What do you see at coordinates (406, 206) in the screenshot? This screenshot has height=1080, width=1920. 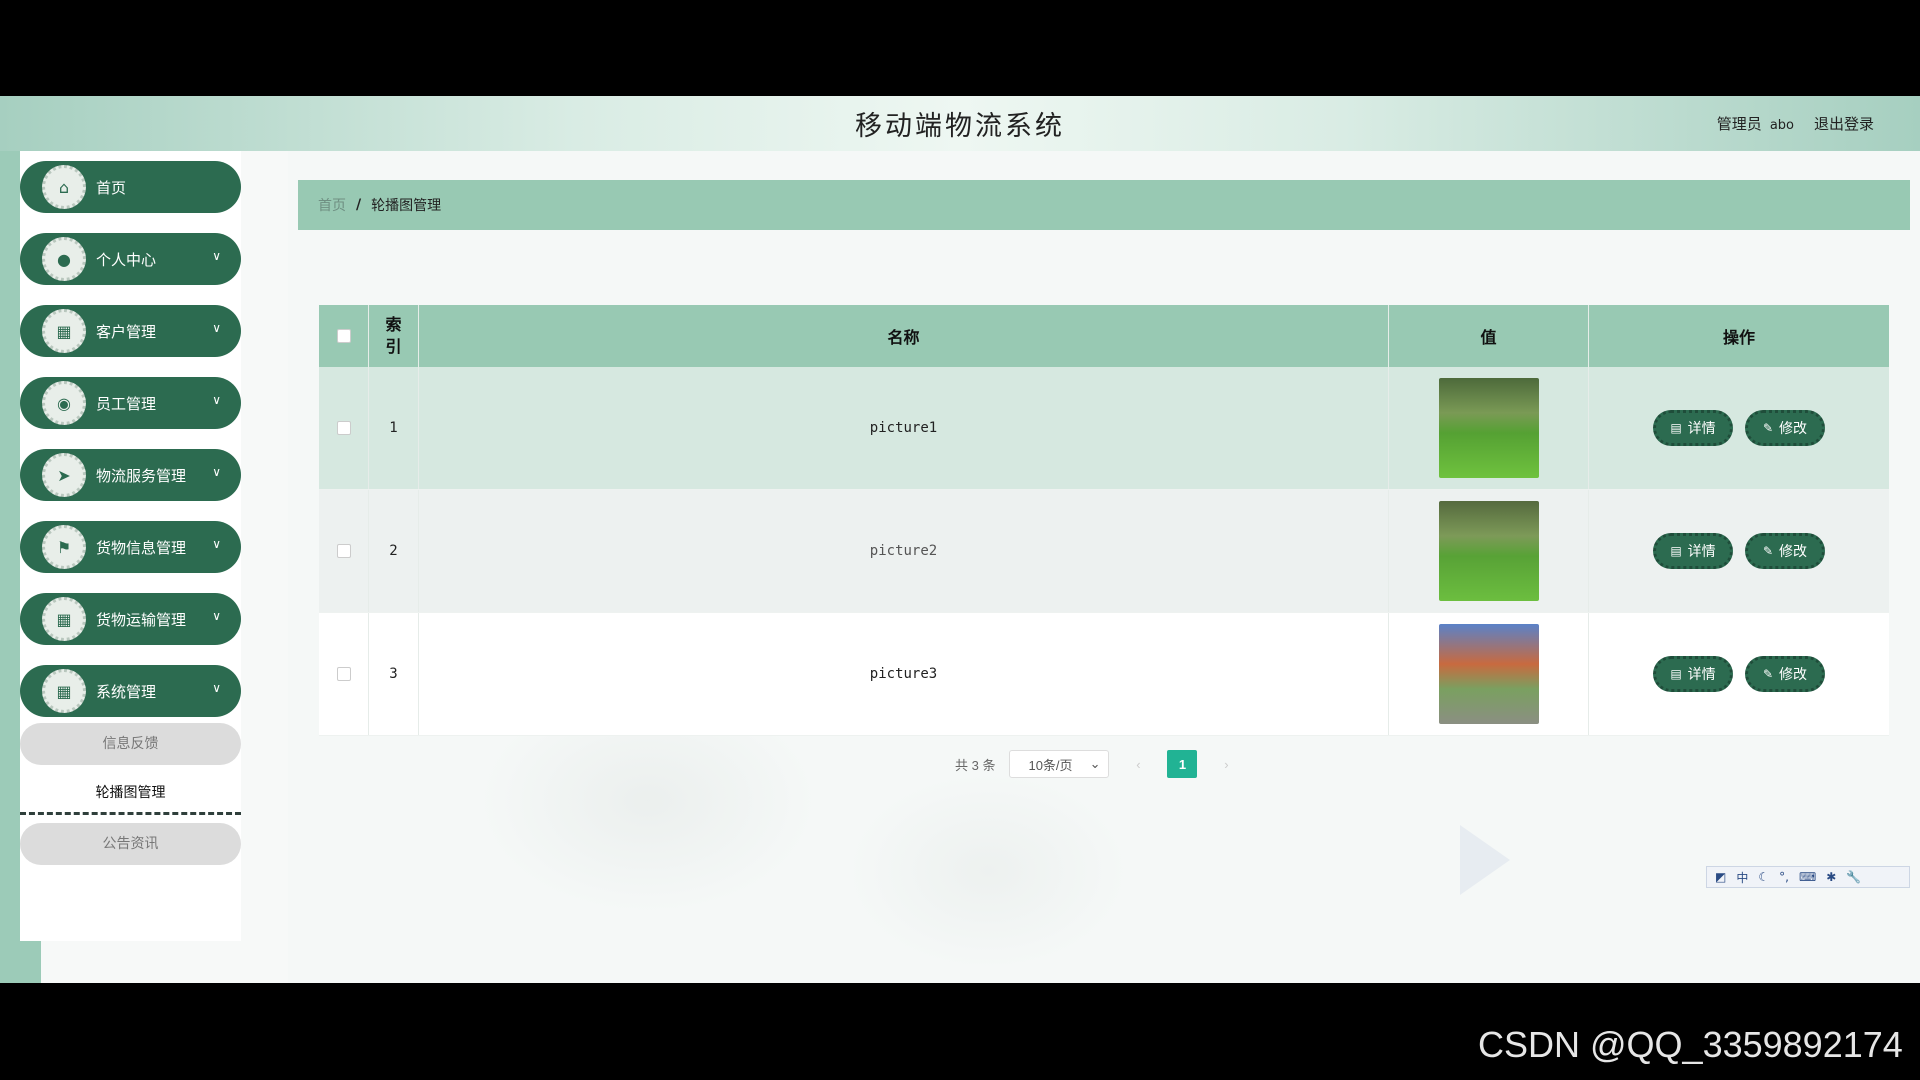 I see `breadcrumb-current: 轮播图管理` at bounding box center [406, 206].